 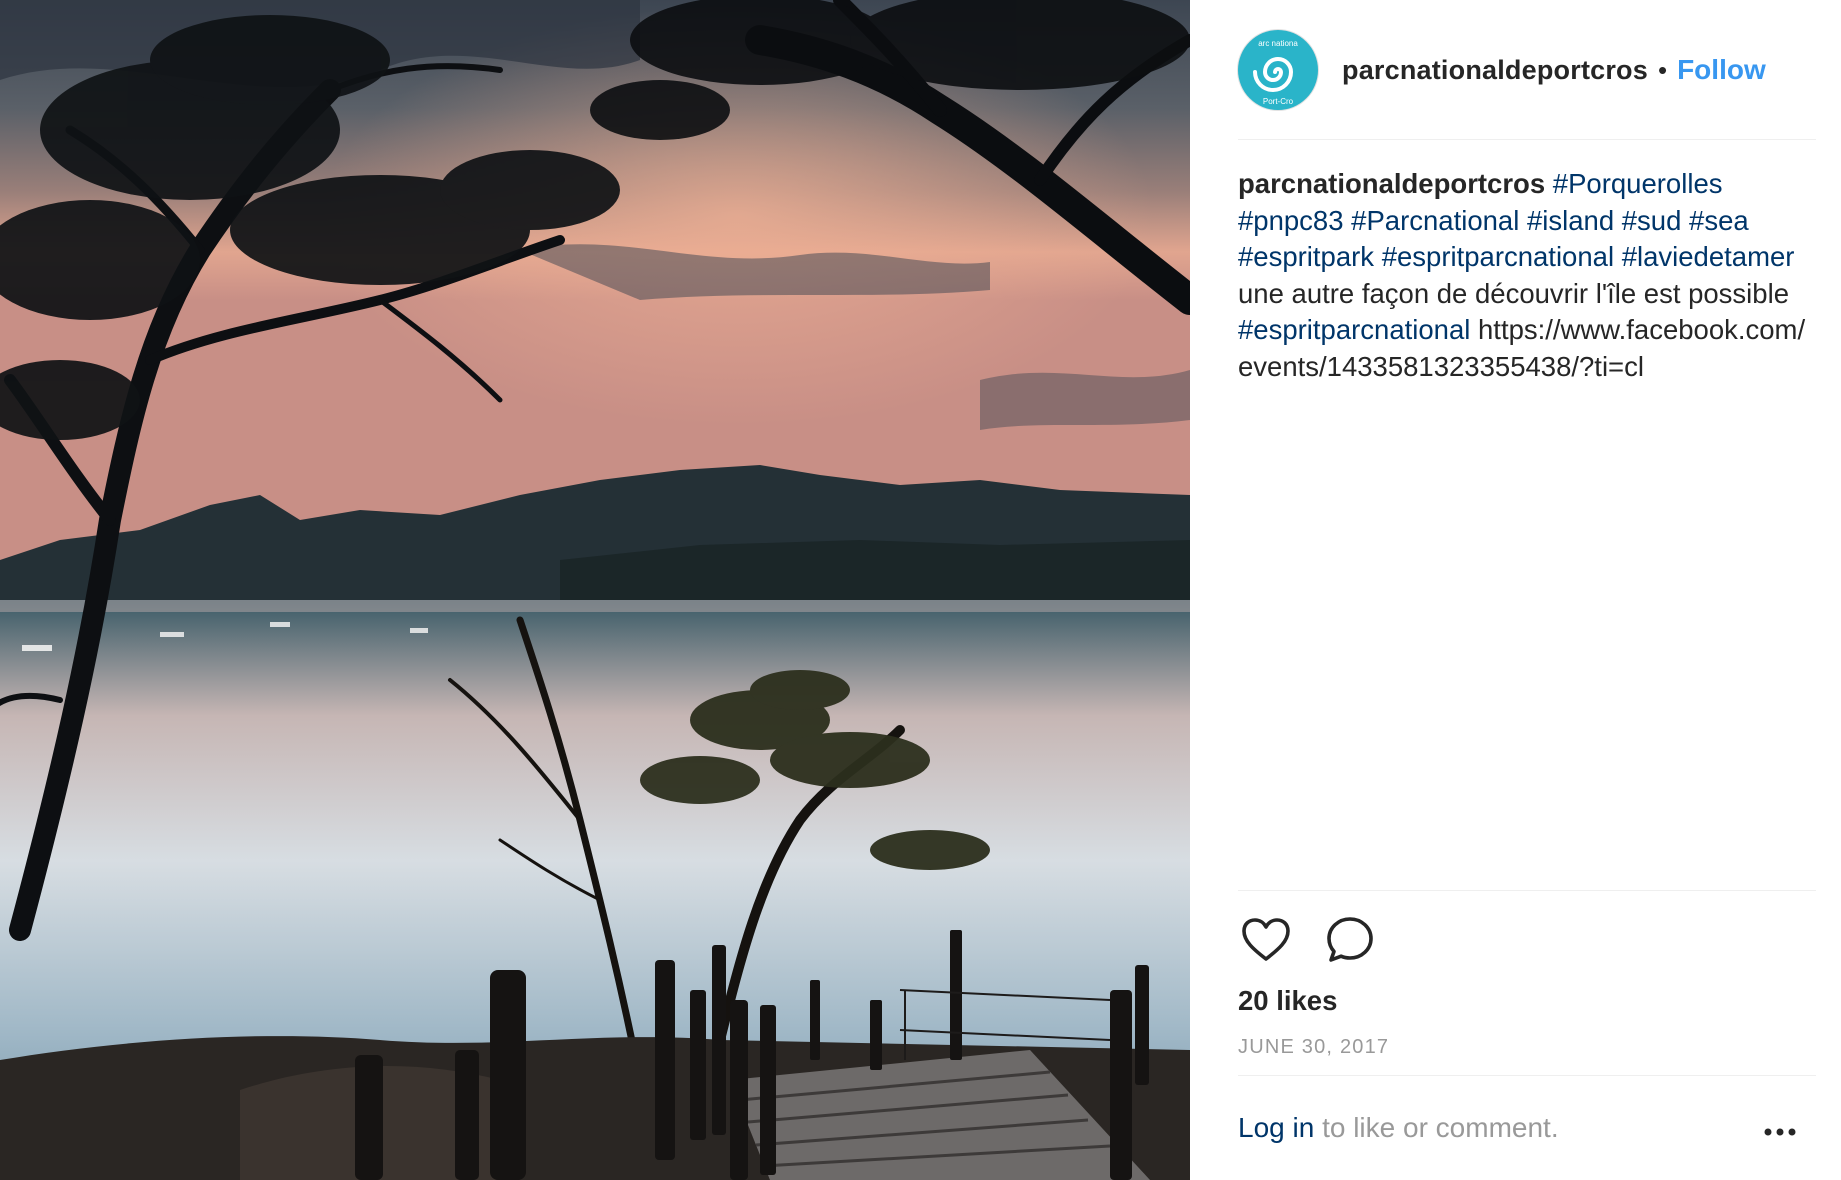 I want to click on header-divider, so click(x=1527, y=139).